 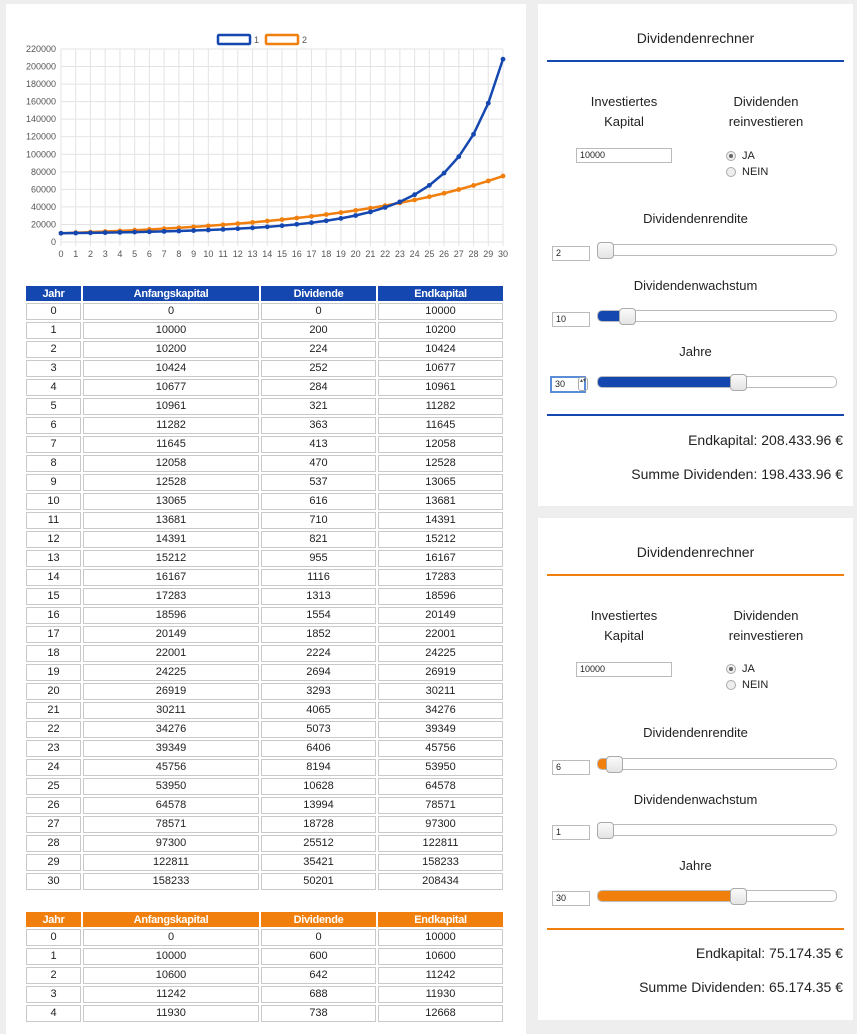 I want to click on table-cell: 11282, so click(x=171, y=425).